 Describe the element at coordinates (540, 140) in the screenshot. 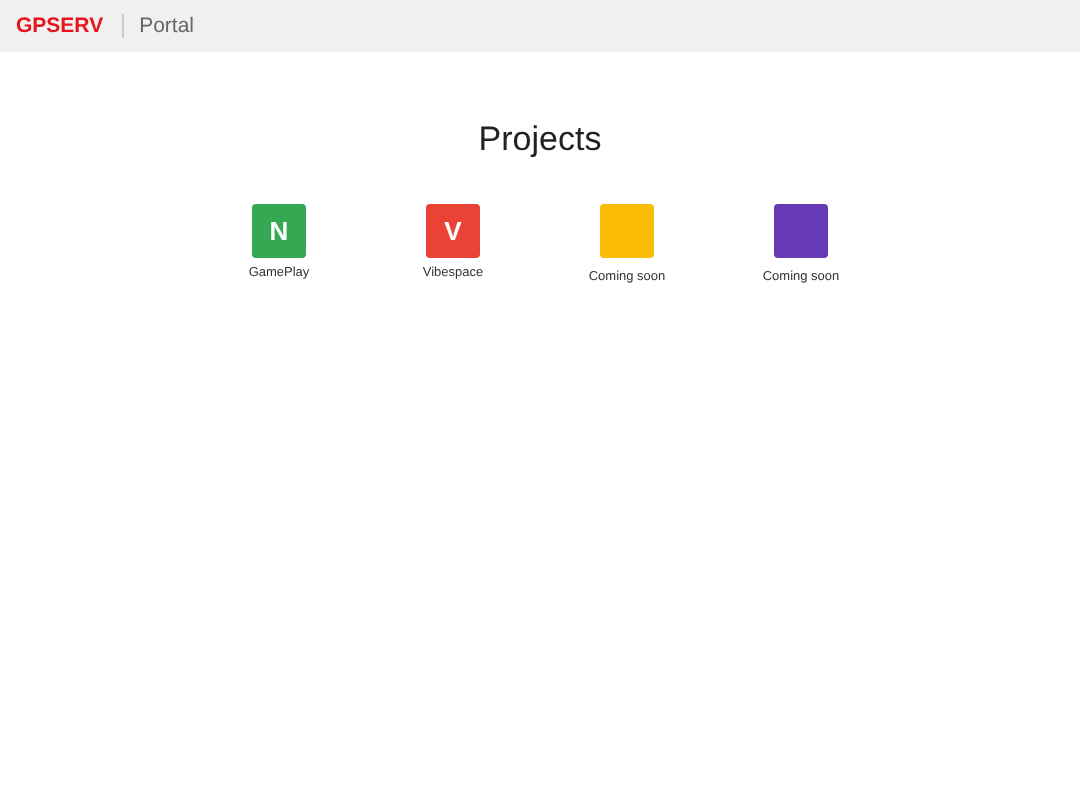

I see `page-heading: Projects` at that location.